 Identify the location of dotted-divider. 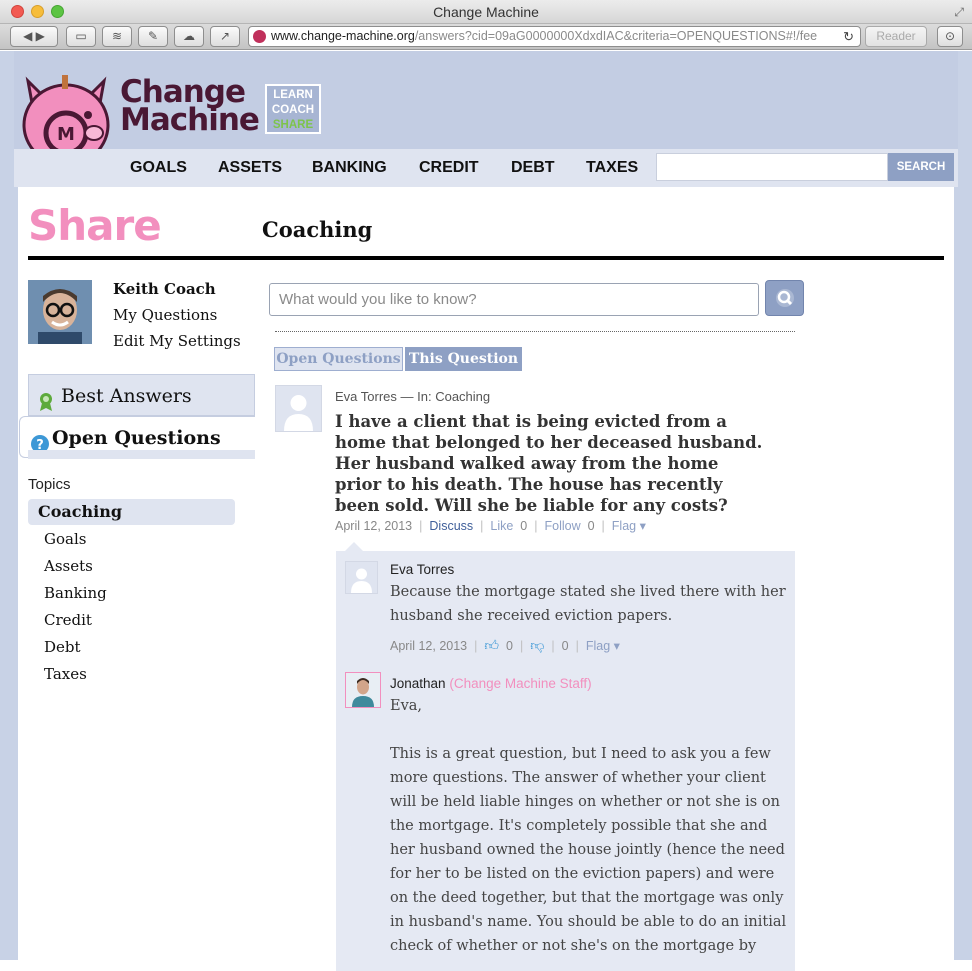
(535, 331).